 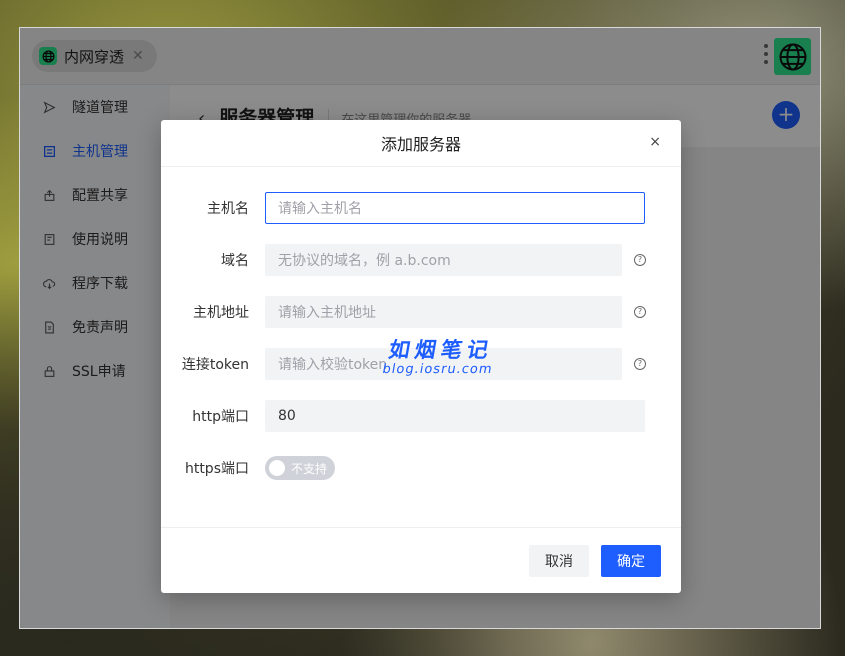 I want to click on form-row-http-port: http端口 80, so click(x=421, y=416).